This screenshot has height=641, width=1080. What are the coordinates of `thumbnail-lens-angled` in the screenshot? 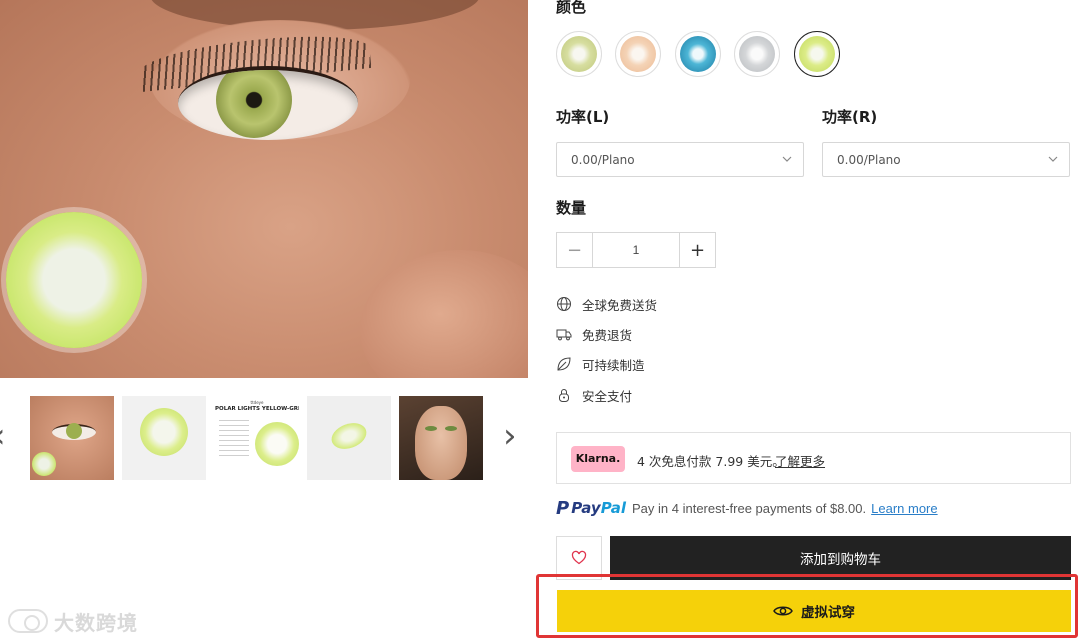 It's located at (349, 438).